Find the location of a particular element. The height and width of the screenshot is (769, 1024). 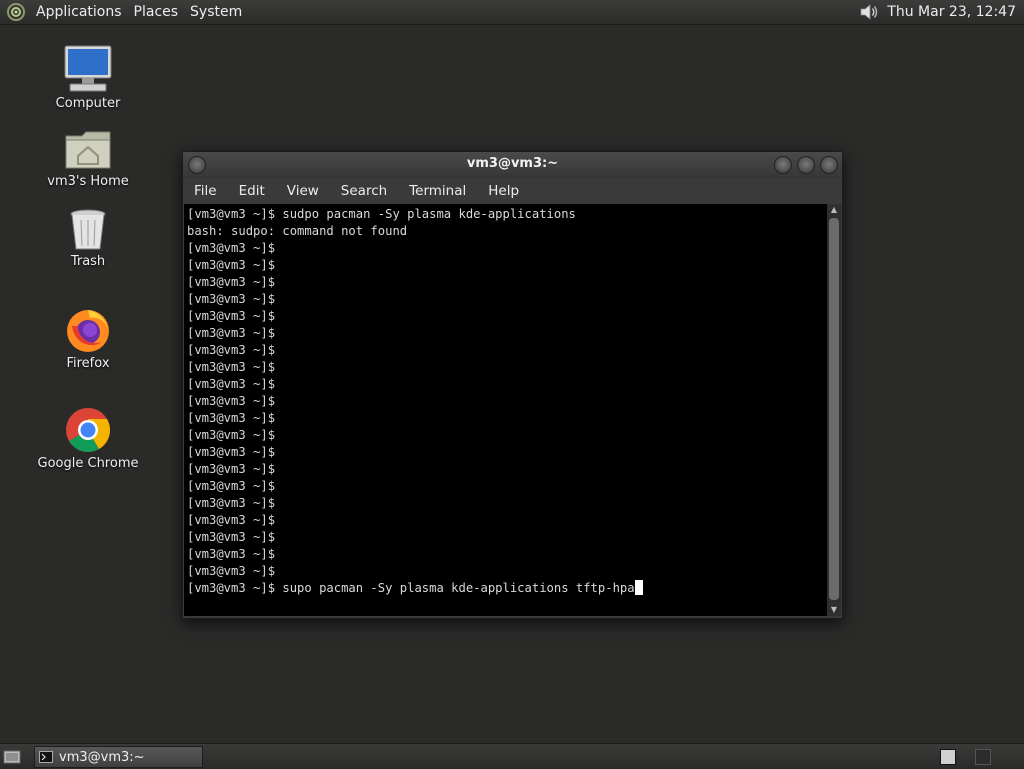

system-menu: System is located at coordinates (216, 12).